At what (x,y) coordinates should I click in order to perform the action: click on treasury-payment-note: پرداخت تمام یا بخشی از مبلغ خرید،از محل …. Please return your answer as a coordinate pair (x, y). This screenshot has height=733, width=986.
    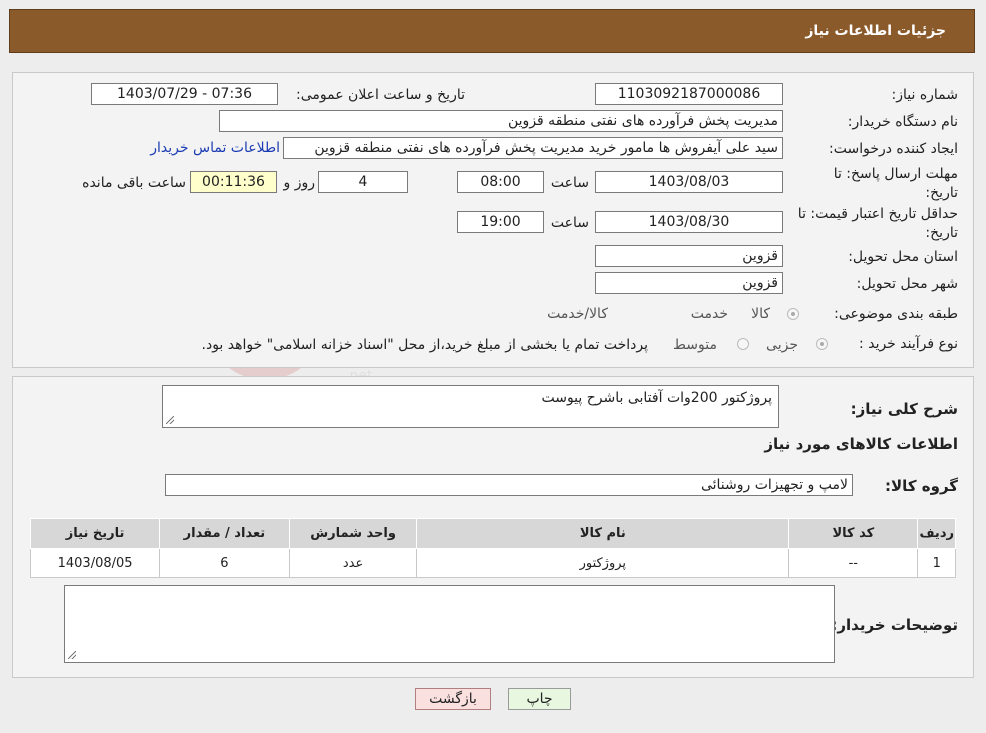
    Looking at the image, I should click on (424, 345).